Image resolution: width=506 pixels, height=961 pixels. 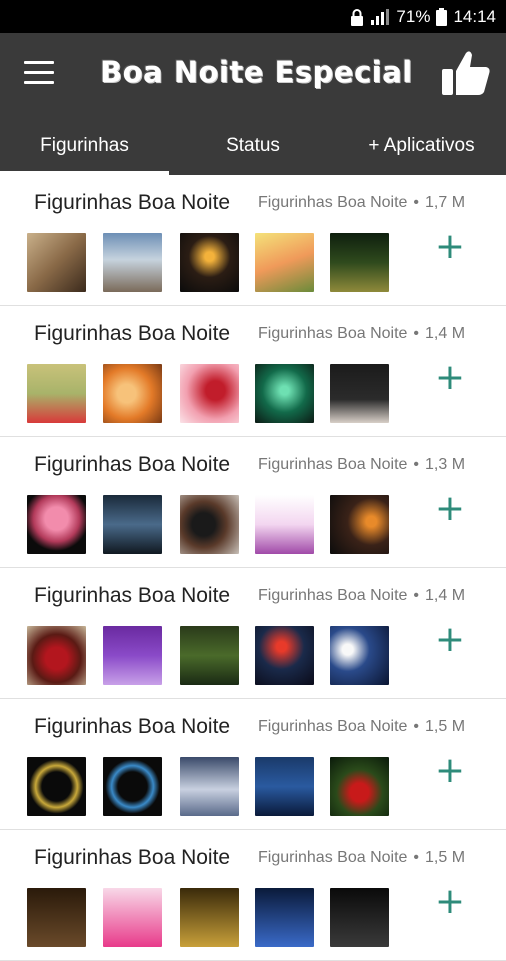 What do you see at coordinates (466, 73) in the screenshot?
I see `thumbs-up-icon` at bounding box center [466, 73].